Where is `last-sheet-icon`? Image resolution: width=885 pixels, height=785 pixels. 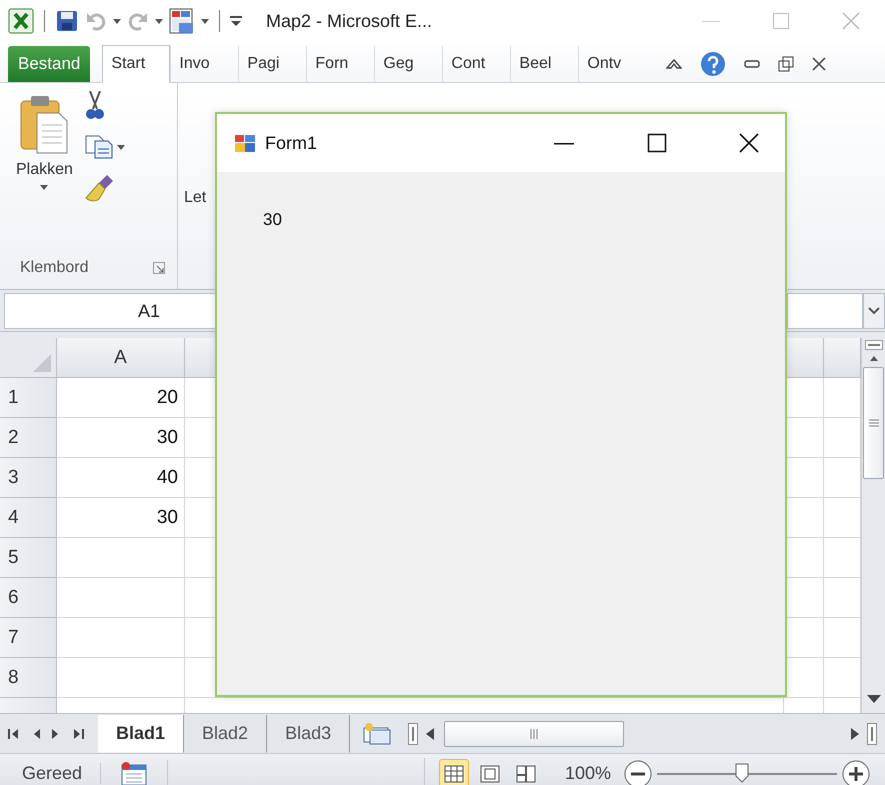
last-sheet-icon is located at coordinates (78, 734).